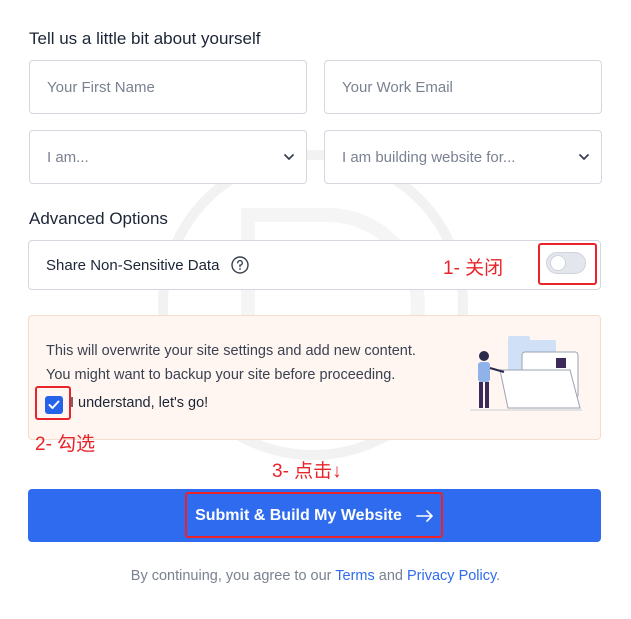  What do you see at coordinates (133, 265) in the screenshot?
I see `share-data-label: Share Non-Sensitive Data` at bounding box center [133, 265].